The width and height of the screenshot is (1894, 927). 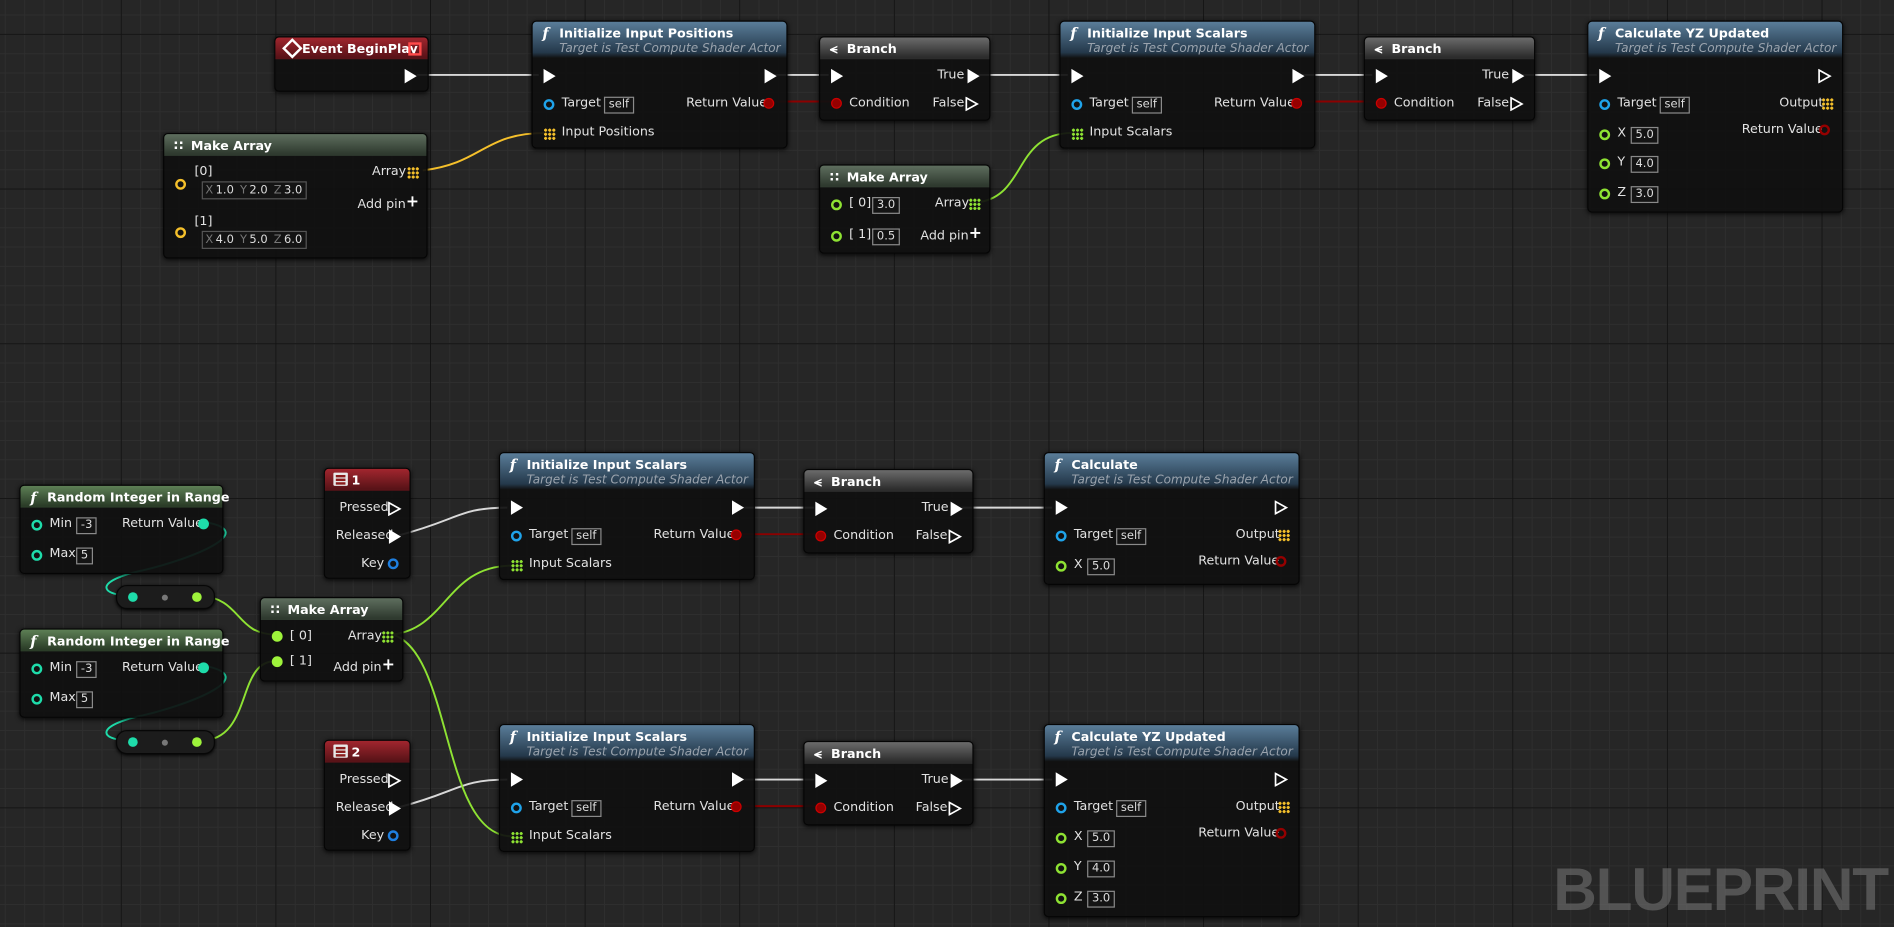 I want to click on max-value: 5, so click(x=85, y=556).